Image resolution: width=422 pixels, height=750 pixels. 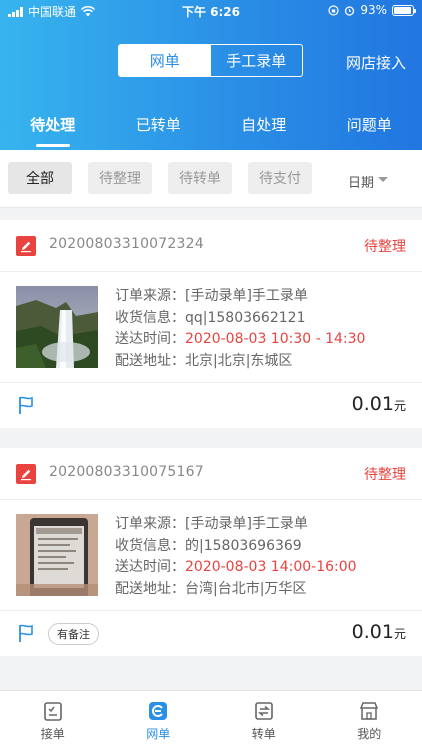 I want to click on order-number: 20200803310072324, so click(x=126, y=244).